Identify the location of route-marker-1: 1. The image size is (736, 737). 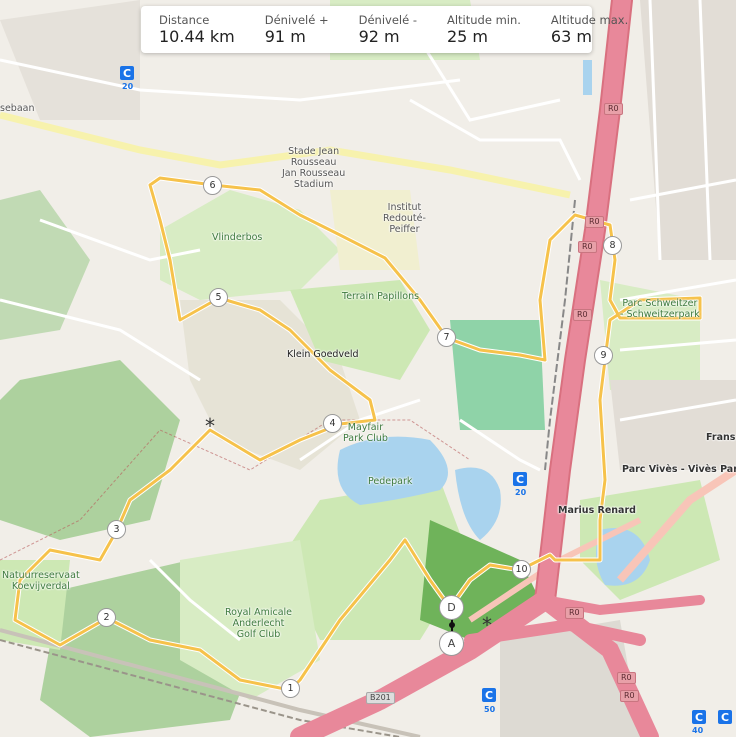
(290, 688).